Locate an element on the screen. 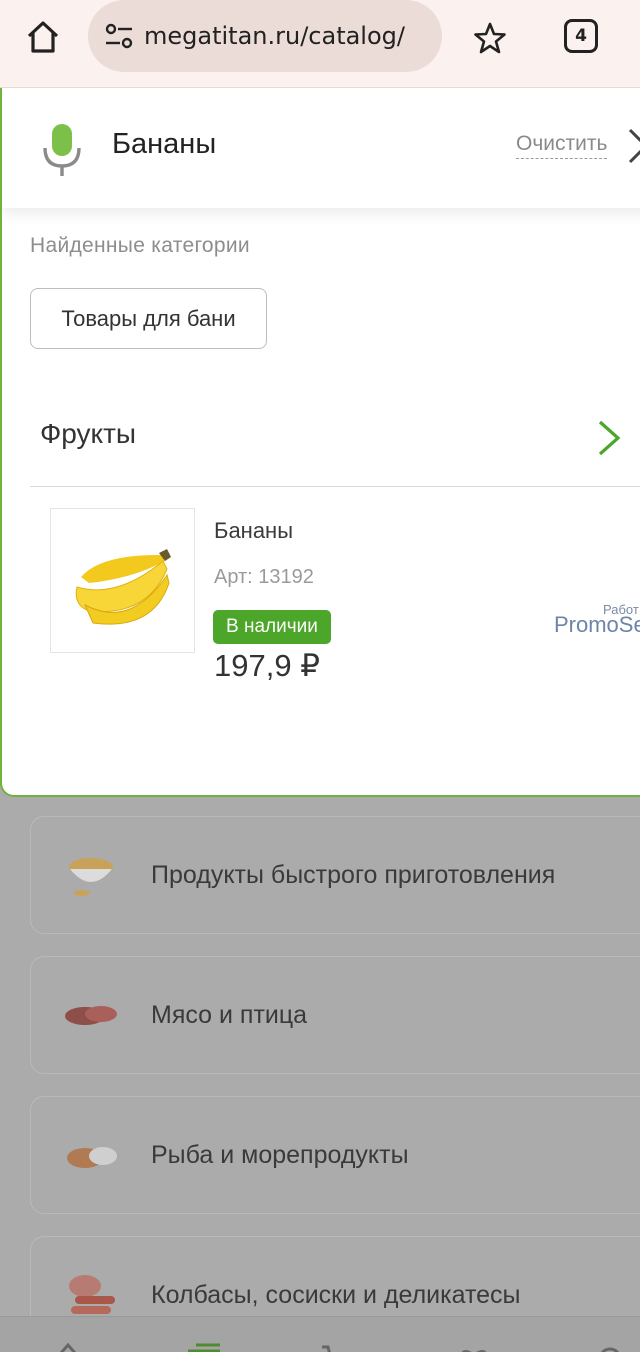 The height and width of the screenshot is (1352, 640). browser-toolbar: megatitan.ru/catalog/ 4 is located at coordinates (320, 44).